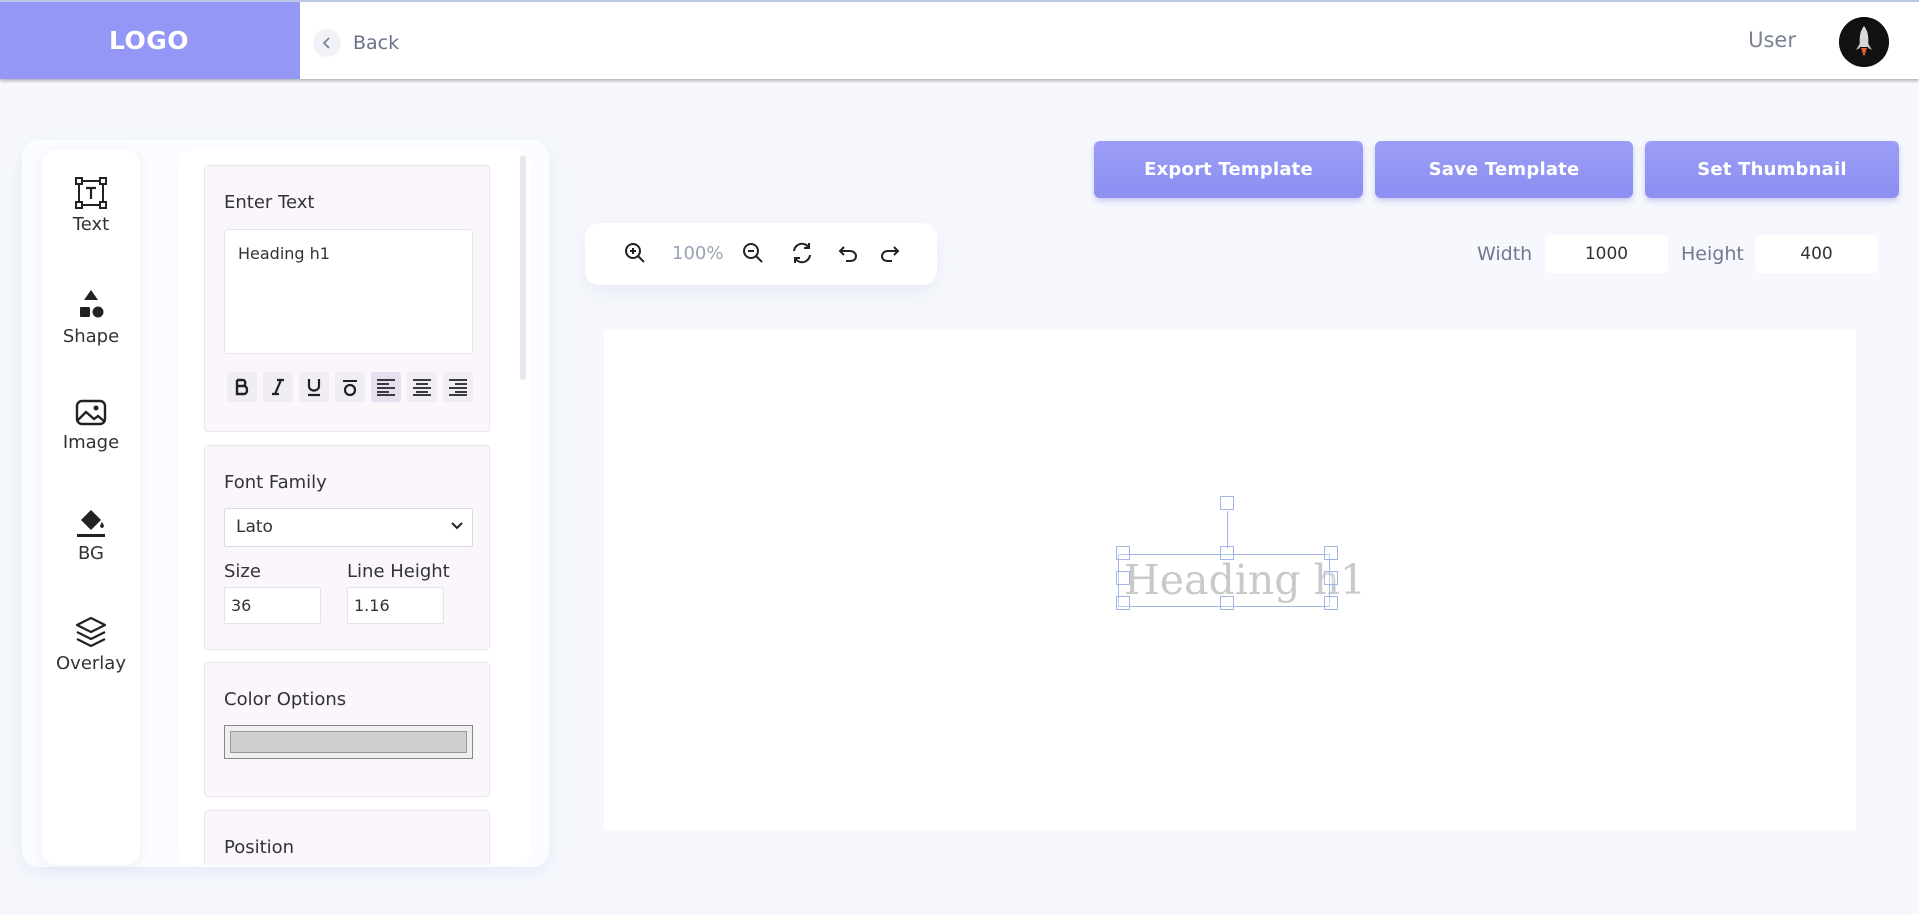 The height and width of the screenshot is (915, 1919). I want to click on width-input: 1000, so click(1606, 254).